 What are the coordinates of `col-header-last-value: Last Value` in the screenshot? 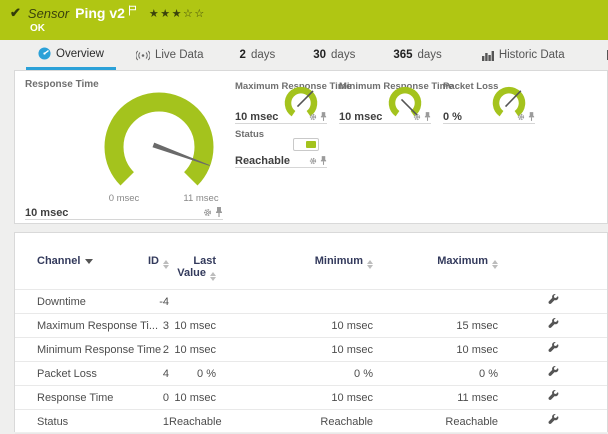 It's located at (192, 261).